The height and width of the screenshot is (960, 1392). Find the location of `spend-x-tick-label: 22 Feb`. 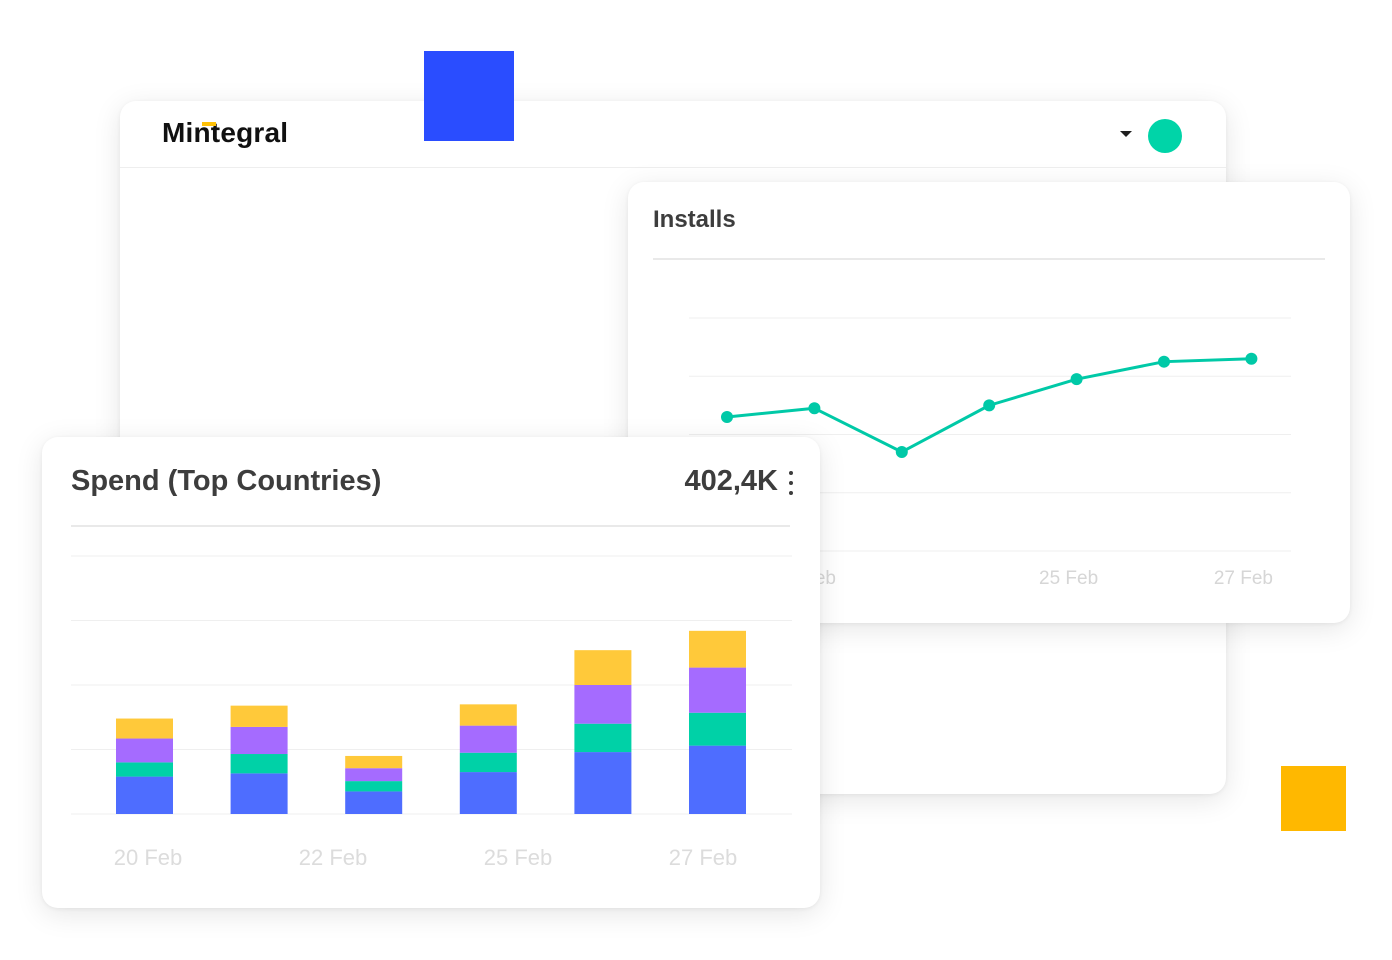

spend-x-tick-label: 22 Feb is located at coordinates (333, 857).